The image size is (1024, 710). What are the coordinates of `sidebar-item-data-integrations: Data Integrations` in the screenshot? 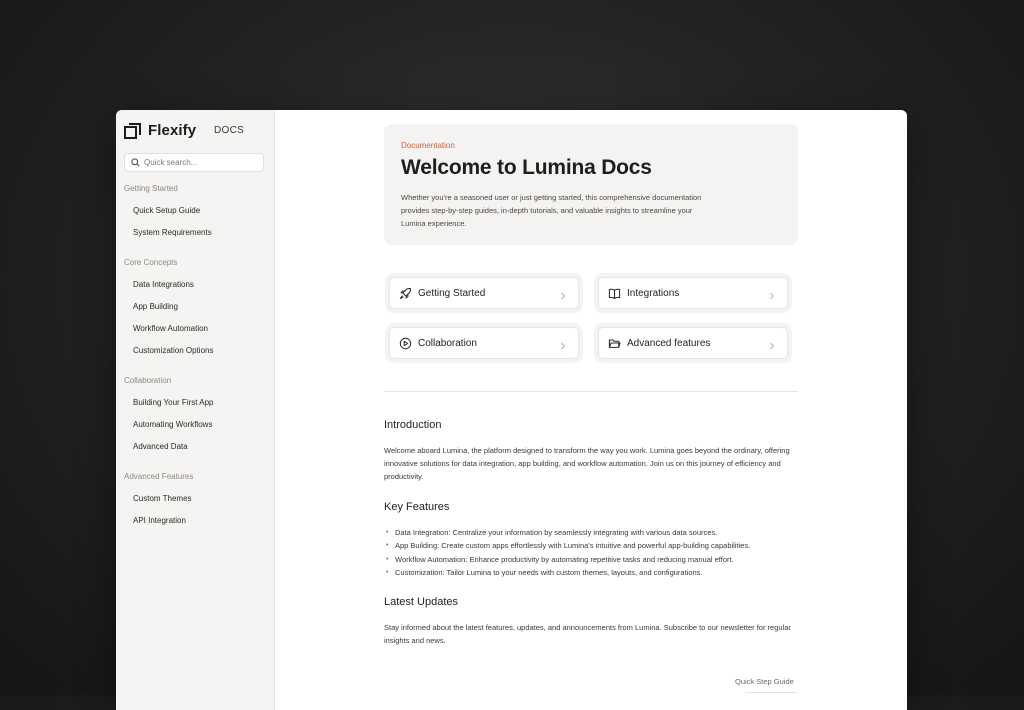 It's located at (195, 289).